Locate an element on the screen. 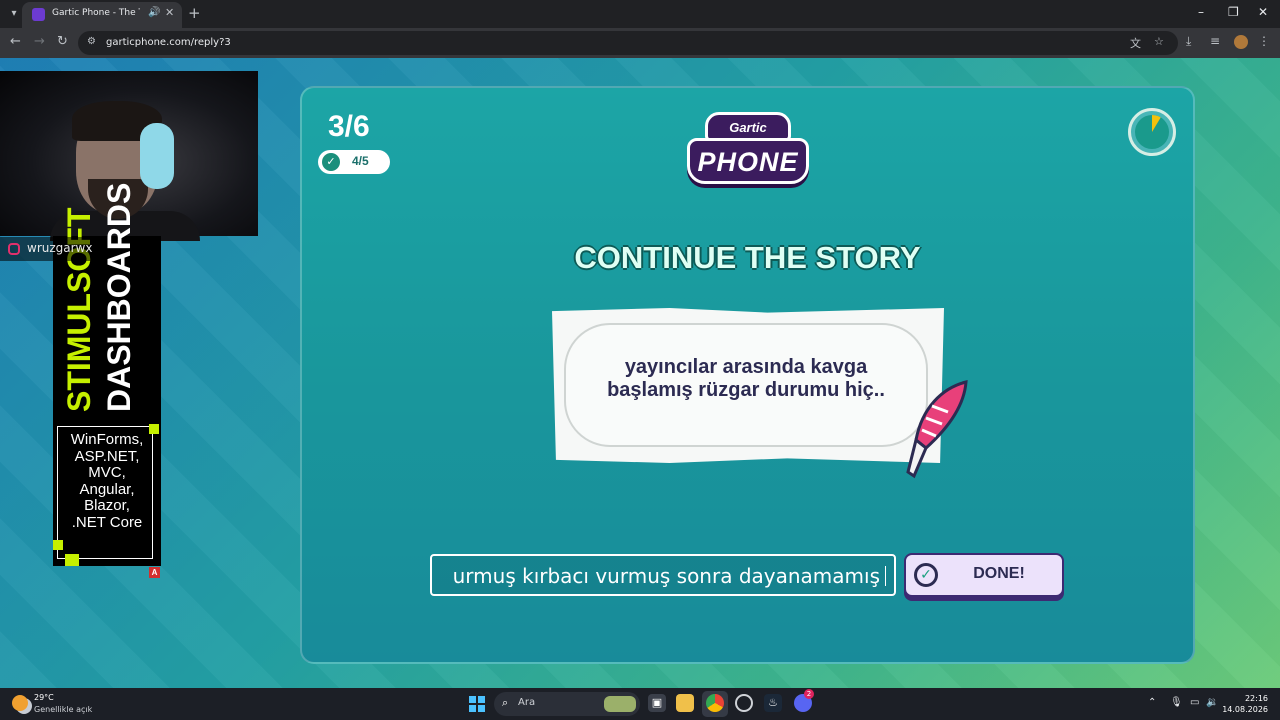 This screenshot has width=1280, height=720. story-input: urmuş kırbacı vurmuş sonra dayanamamış is located at coordinates (663, 575).